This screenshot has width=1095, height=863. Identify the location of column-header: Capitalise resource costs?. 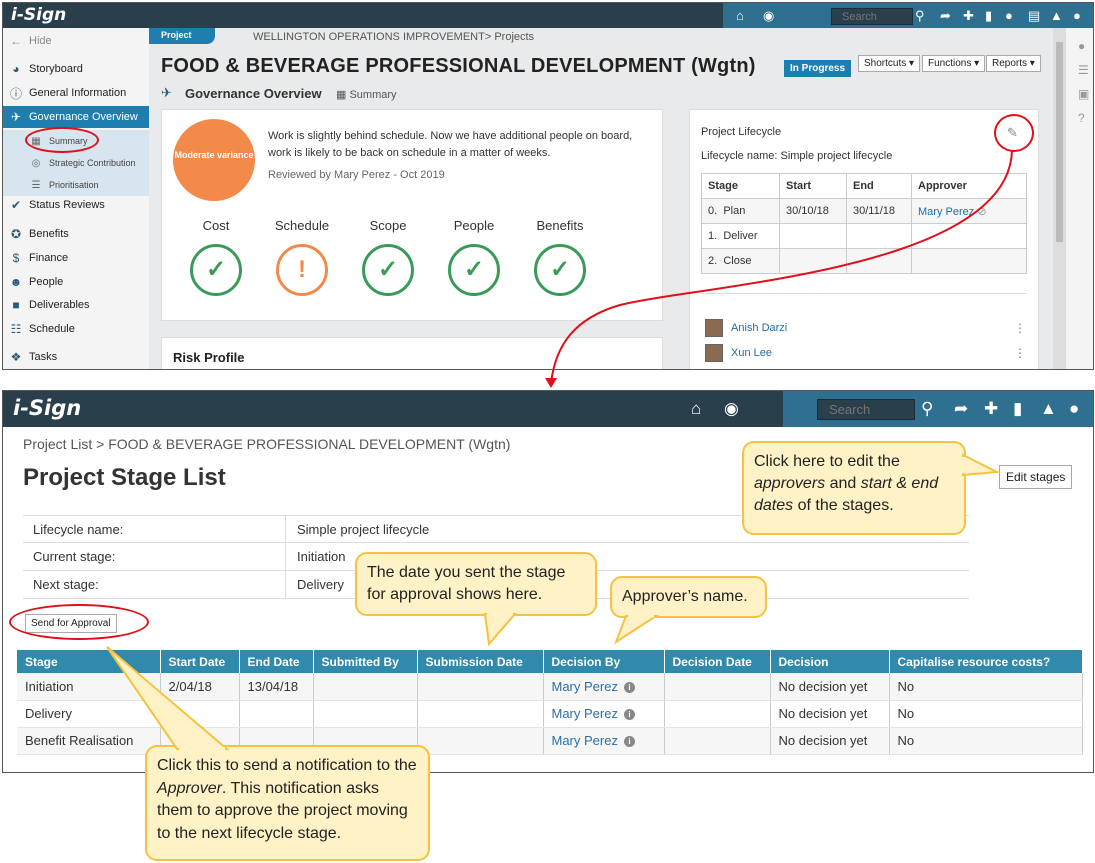
(986, 661).